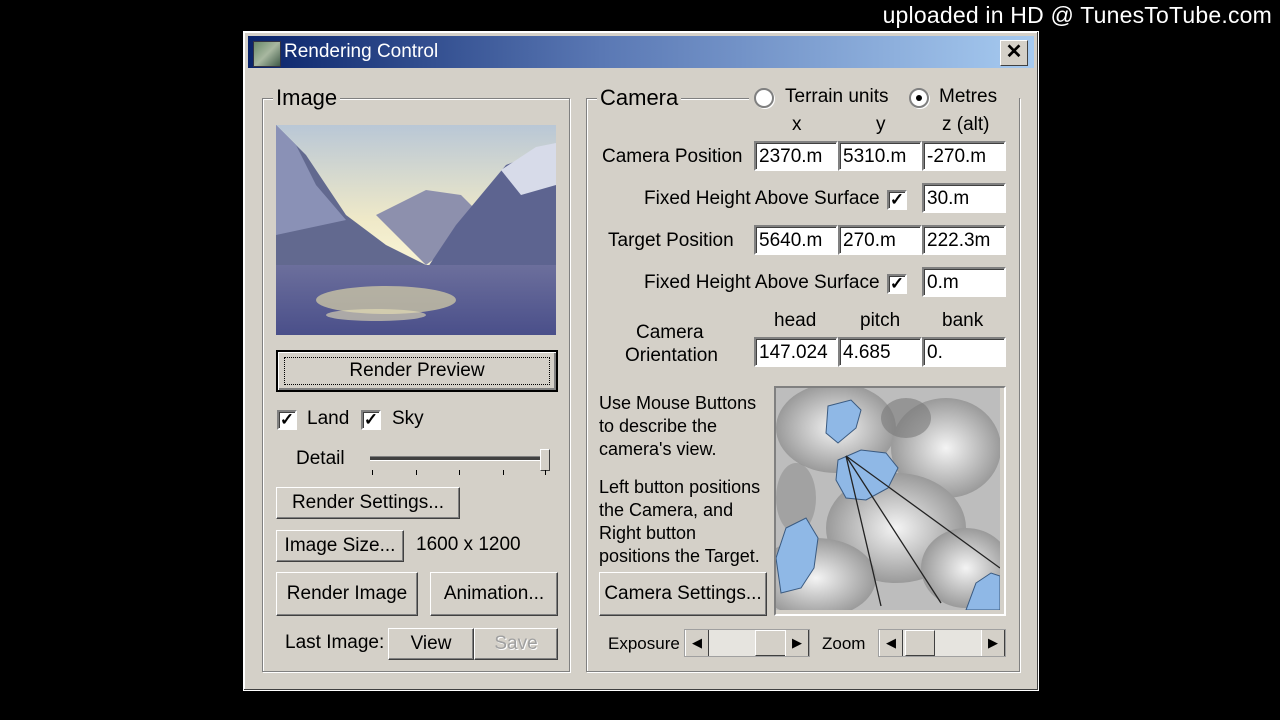 This screenshot has width=1280, height=720. I want to click on target-z-field: 222.3m, so click(964, 240).